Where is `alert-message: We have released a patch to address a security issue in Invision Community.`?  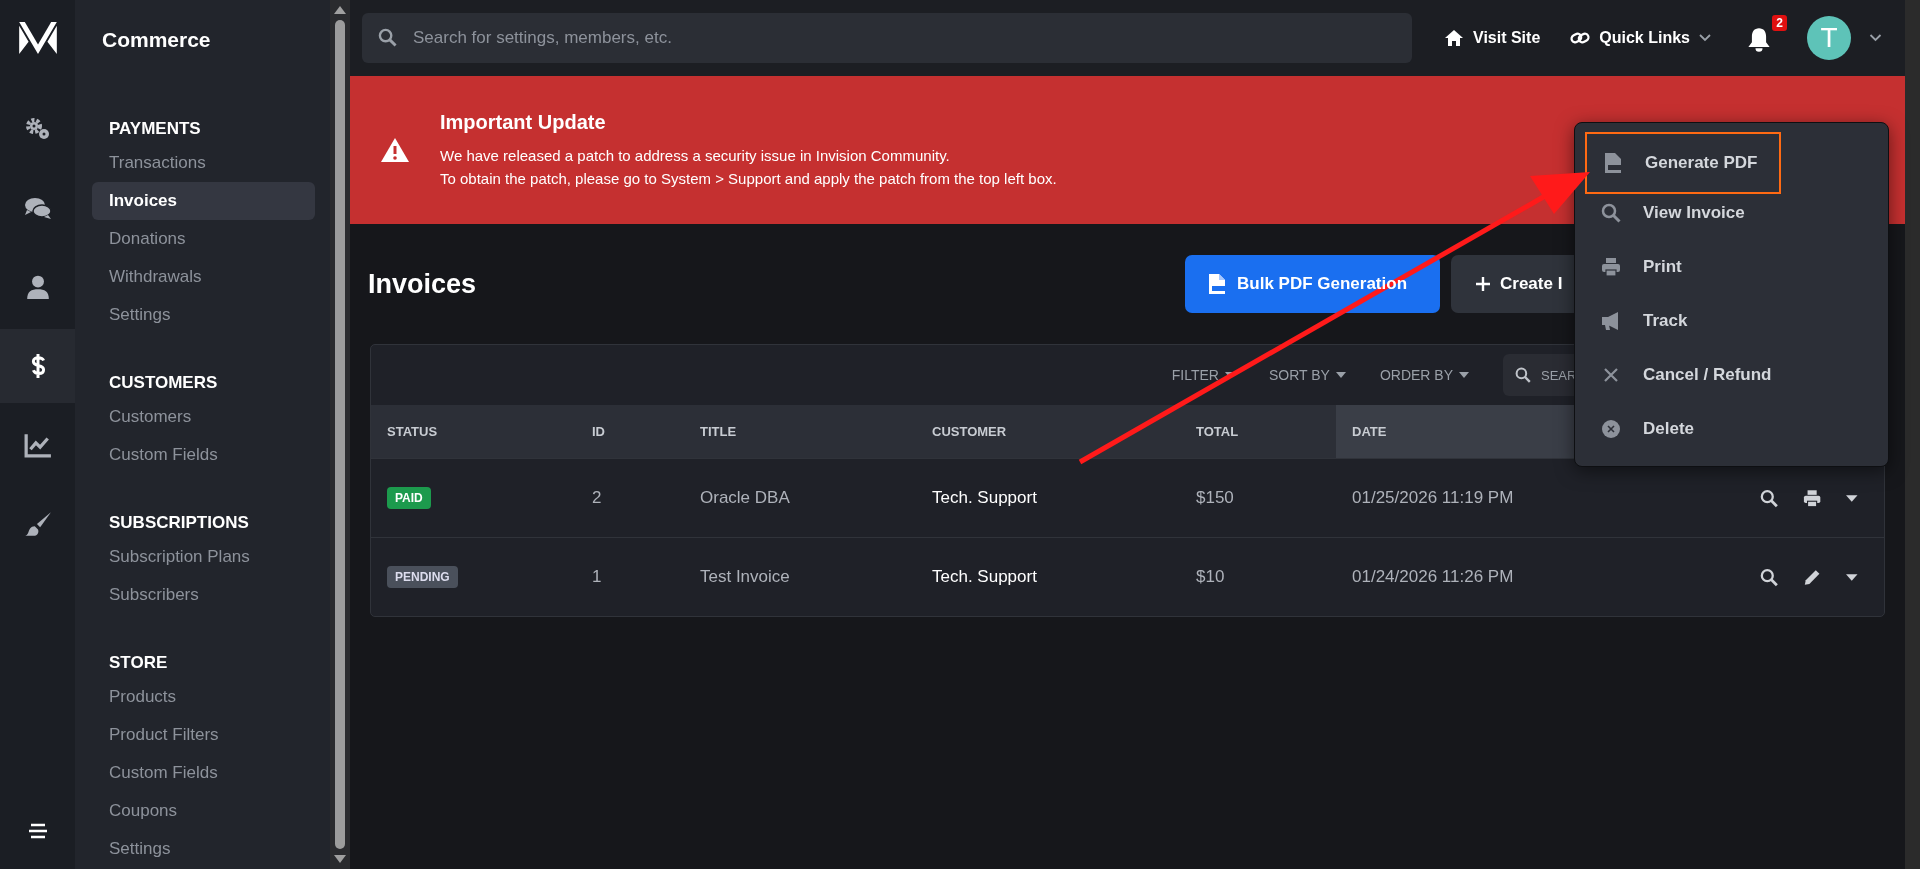
alert-message: We have released a patch to address a security issue in Invision Community. is located at coordinates (695, 155).